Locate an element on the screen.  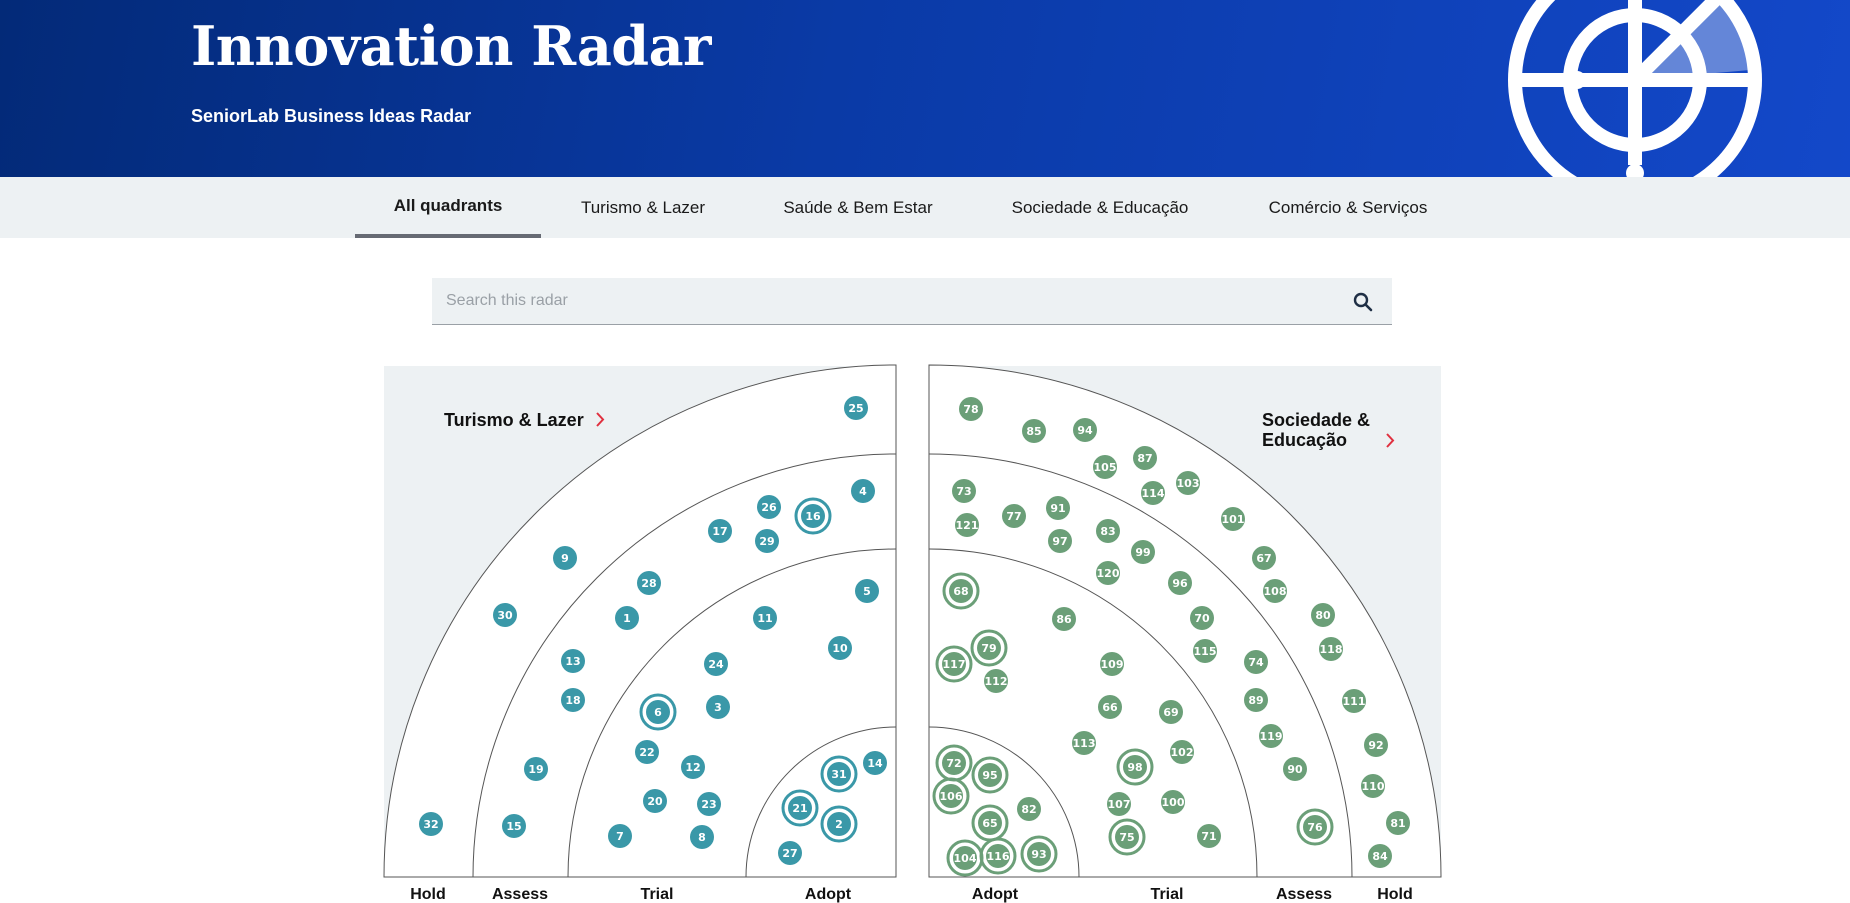
blip-75: 75 is located at coordinates (1127, 837).